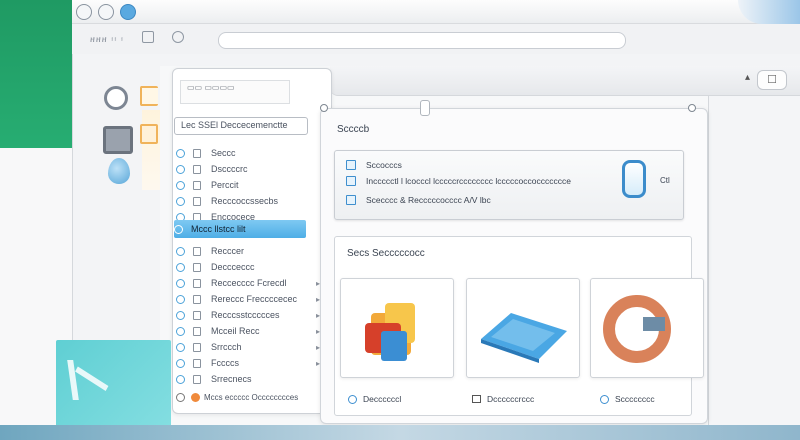 Image resolution: width=800 pixels, height=440 pixels. Describe the element at coordinates (128, 12) in the screenshot. I see `window-maximize-button` at that location.